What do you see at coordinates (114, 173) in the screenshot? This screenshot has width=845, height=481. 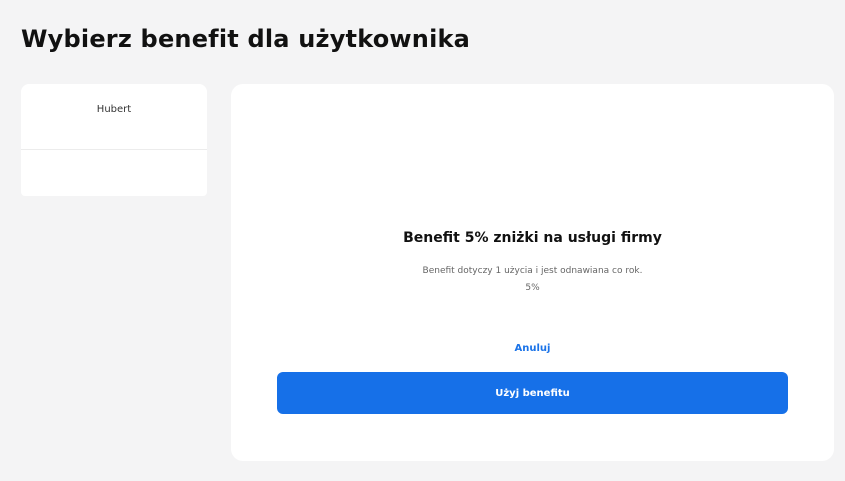 I see `user-item-empty` at bounding box center [114, 173].